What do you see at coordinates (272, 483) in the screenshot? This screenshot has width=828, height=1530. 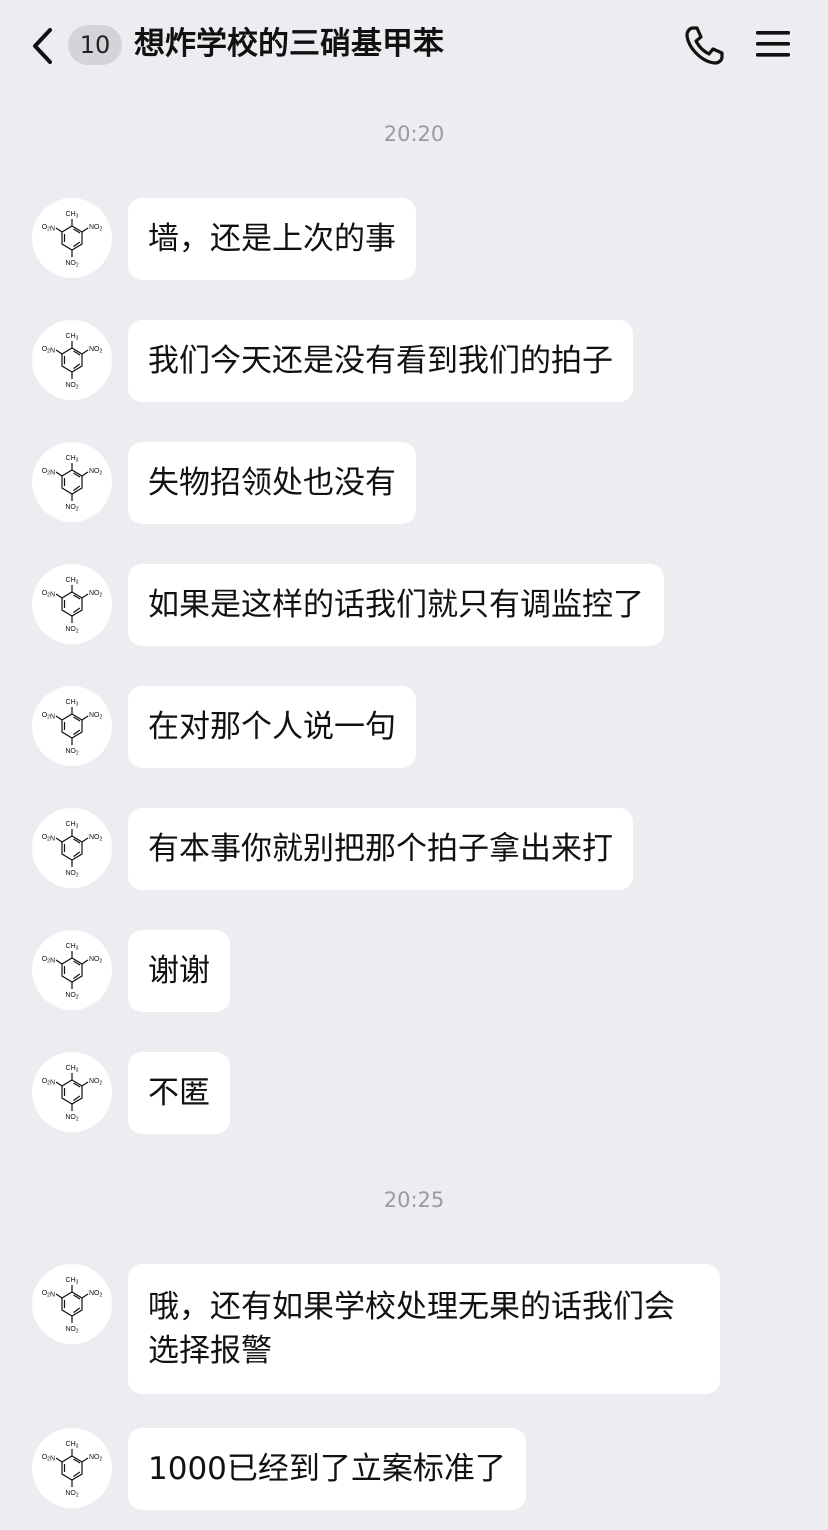 I see `message-bubble: 失物招领处也没有` at bounding box center [272, 483].